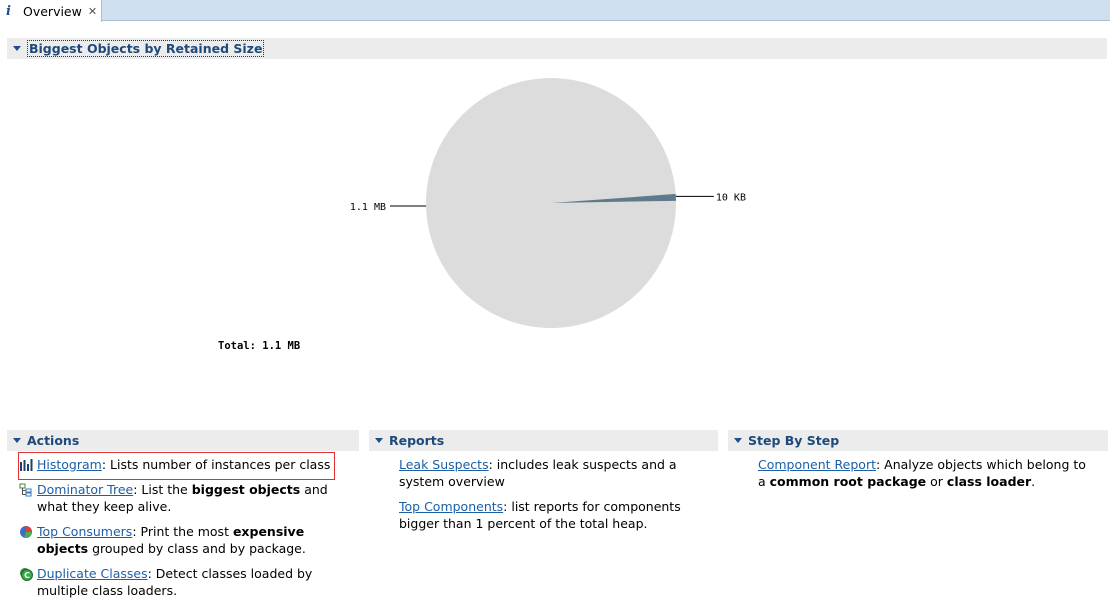  Describe the element at coordinates (85, 489) in the screenshot. I see `dominator-tree-link: Dominator Tree` at that location.